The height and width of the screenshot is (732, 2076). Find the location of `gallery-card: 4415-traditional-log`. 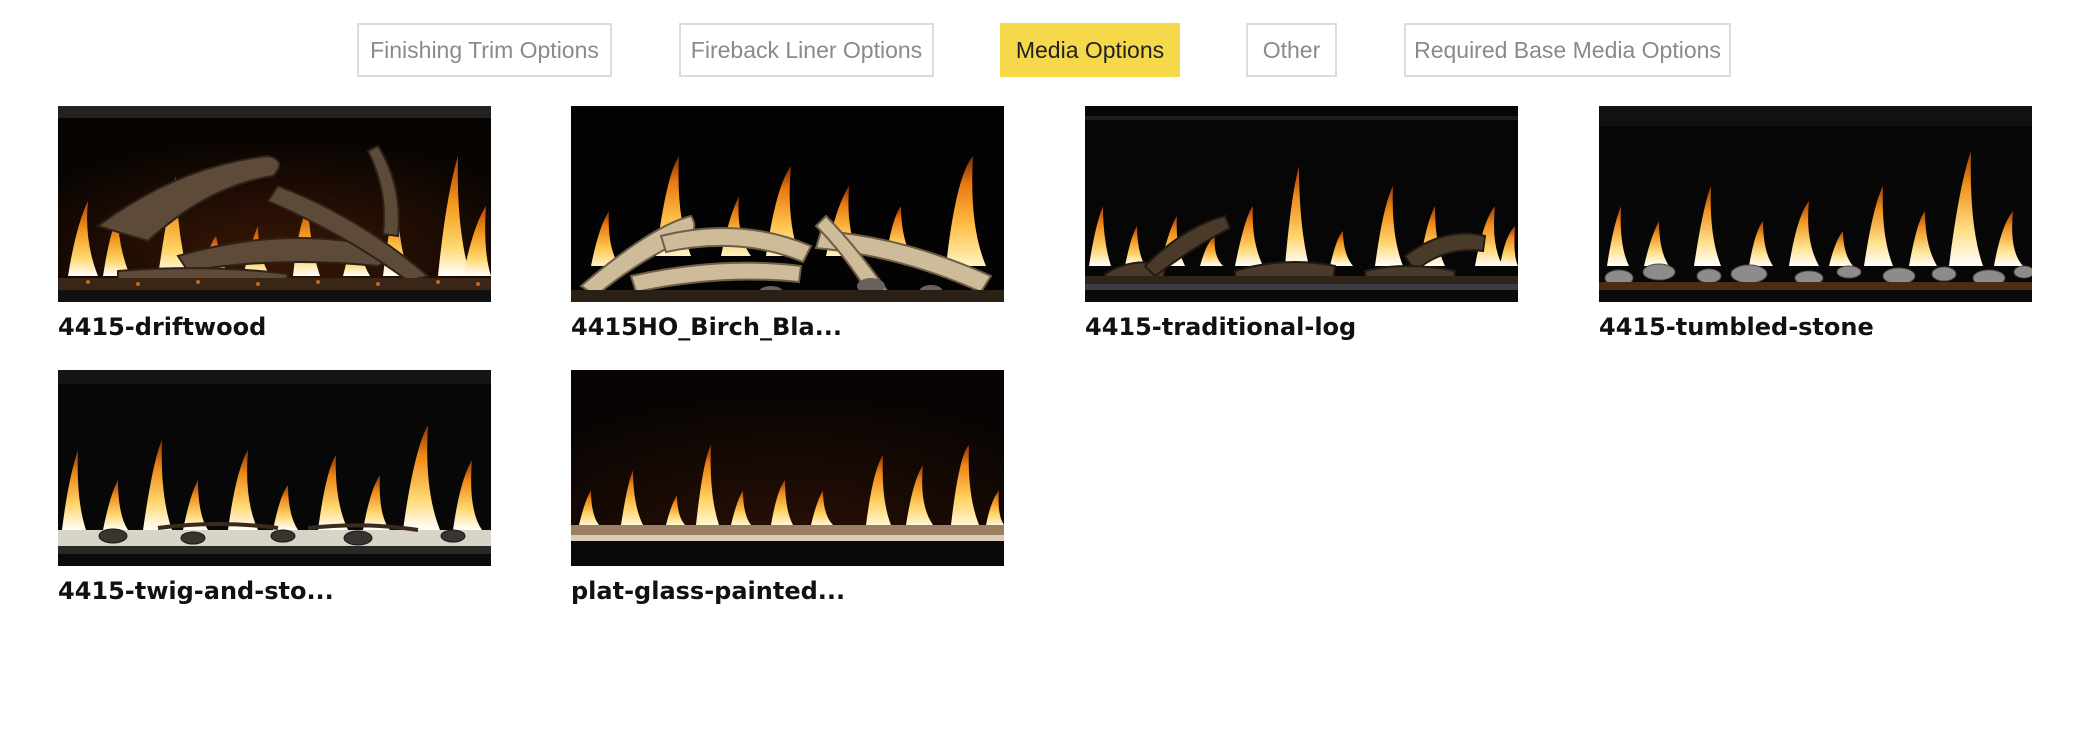

gallery-card: 4415-traditional-log is located at coordinates (1301, 225).